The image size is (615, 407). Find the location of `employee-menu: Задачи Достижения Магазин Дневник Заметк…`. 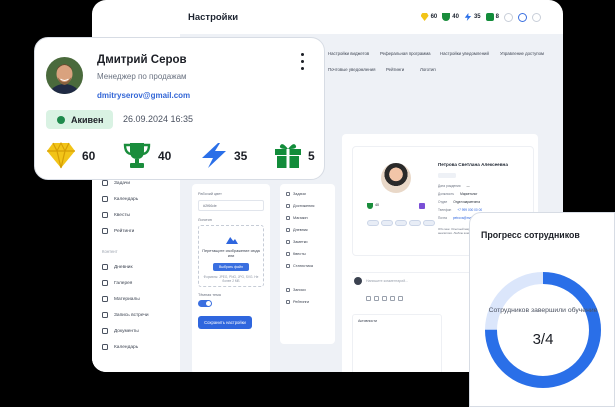

employee-menu: Задачи Достижения Магазин Дневник Заметк… is located at coordinates (307, 264).